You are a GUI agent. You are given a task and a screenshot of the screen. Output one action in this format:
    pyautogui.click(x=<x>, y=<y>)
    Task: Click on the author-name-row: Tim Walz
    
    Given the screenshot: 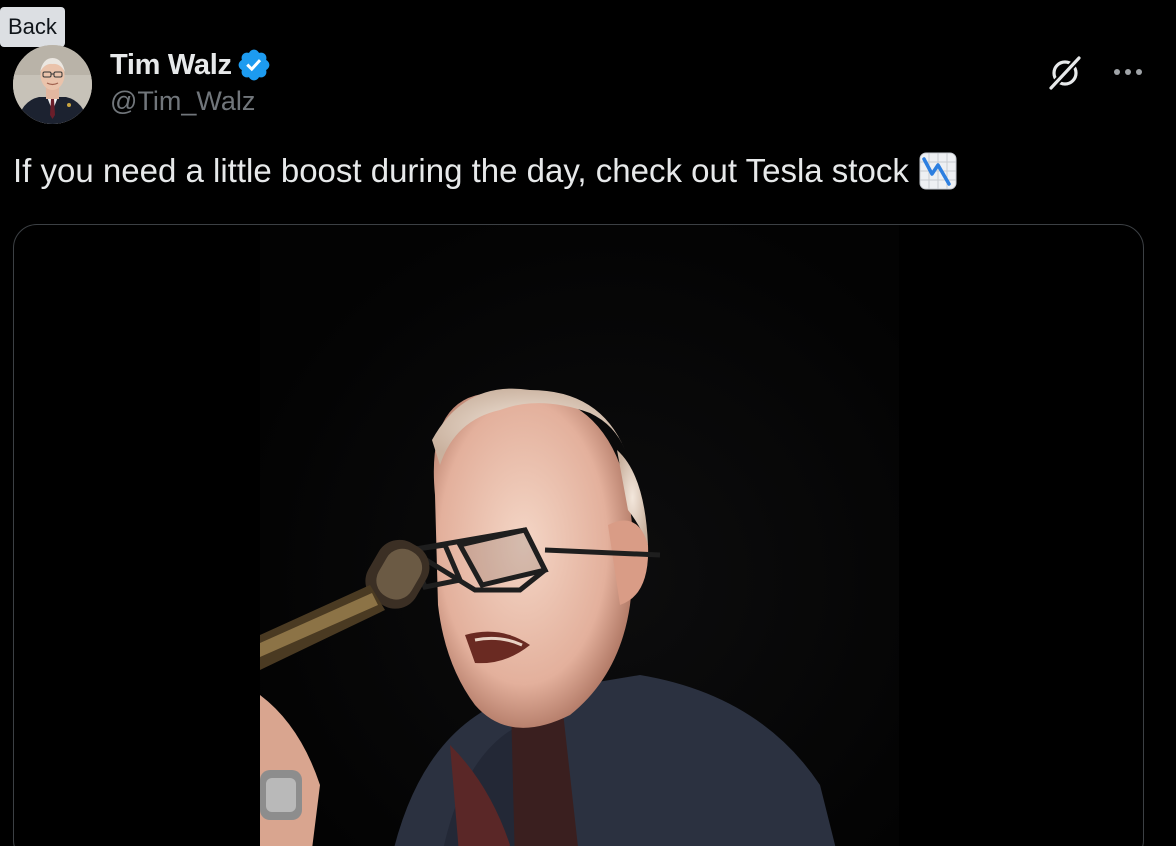 What is the action you would take?
    pyautogui.click(x=191, y=65)
    